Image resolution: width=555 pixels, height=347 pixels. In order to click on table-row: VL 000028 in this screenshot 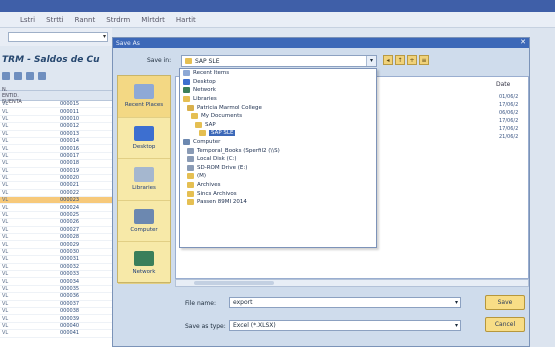, I will do `click(56, 238)`.